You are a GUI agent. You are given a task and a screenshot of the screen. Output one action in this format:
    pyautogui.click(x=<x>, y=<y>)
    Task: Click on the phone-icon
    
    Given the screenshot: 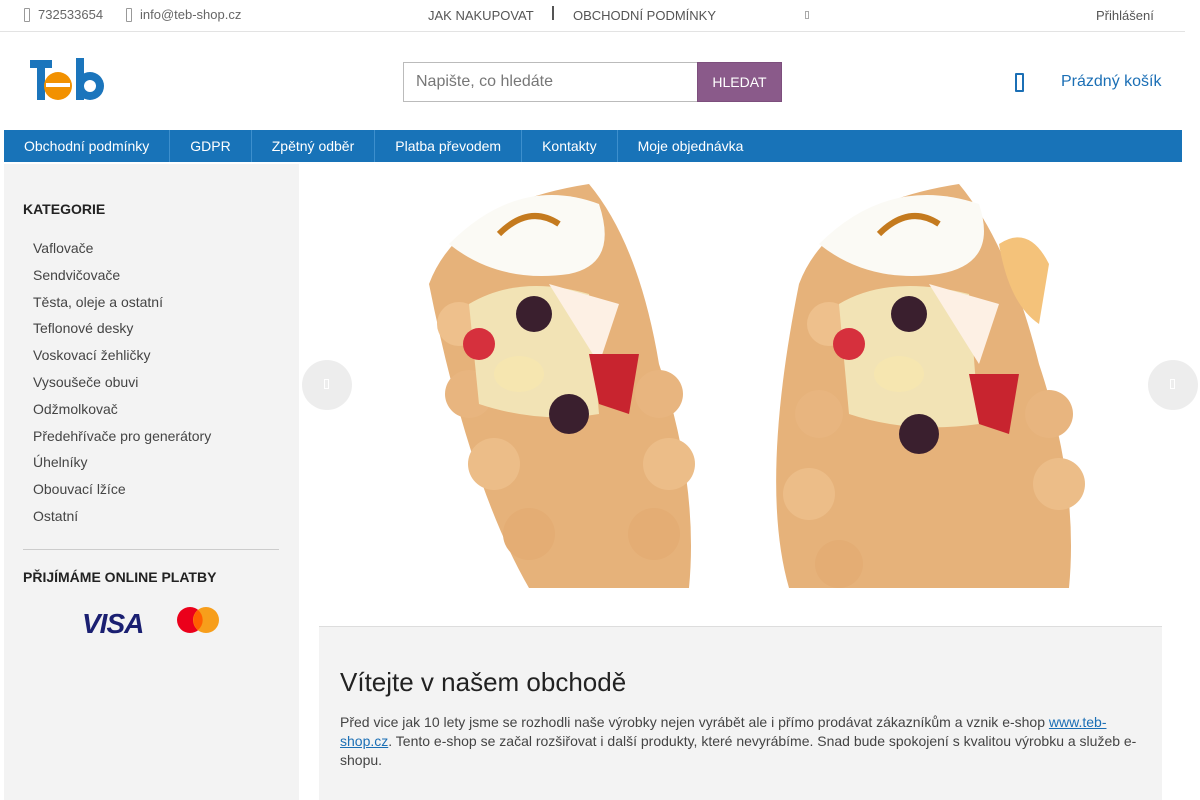 What is the action you would take?
    pyautogui.click(x=27, y=14)
    